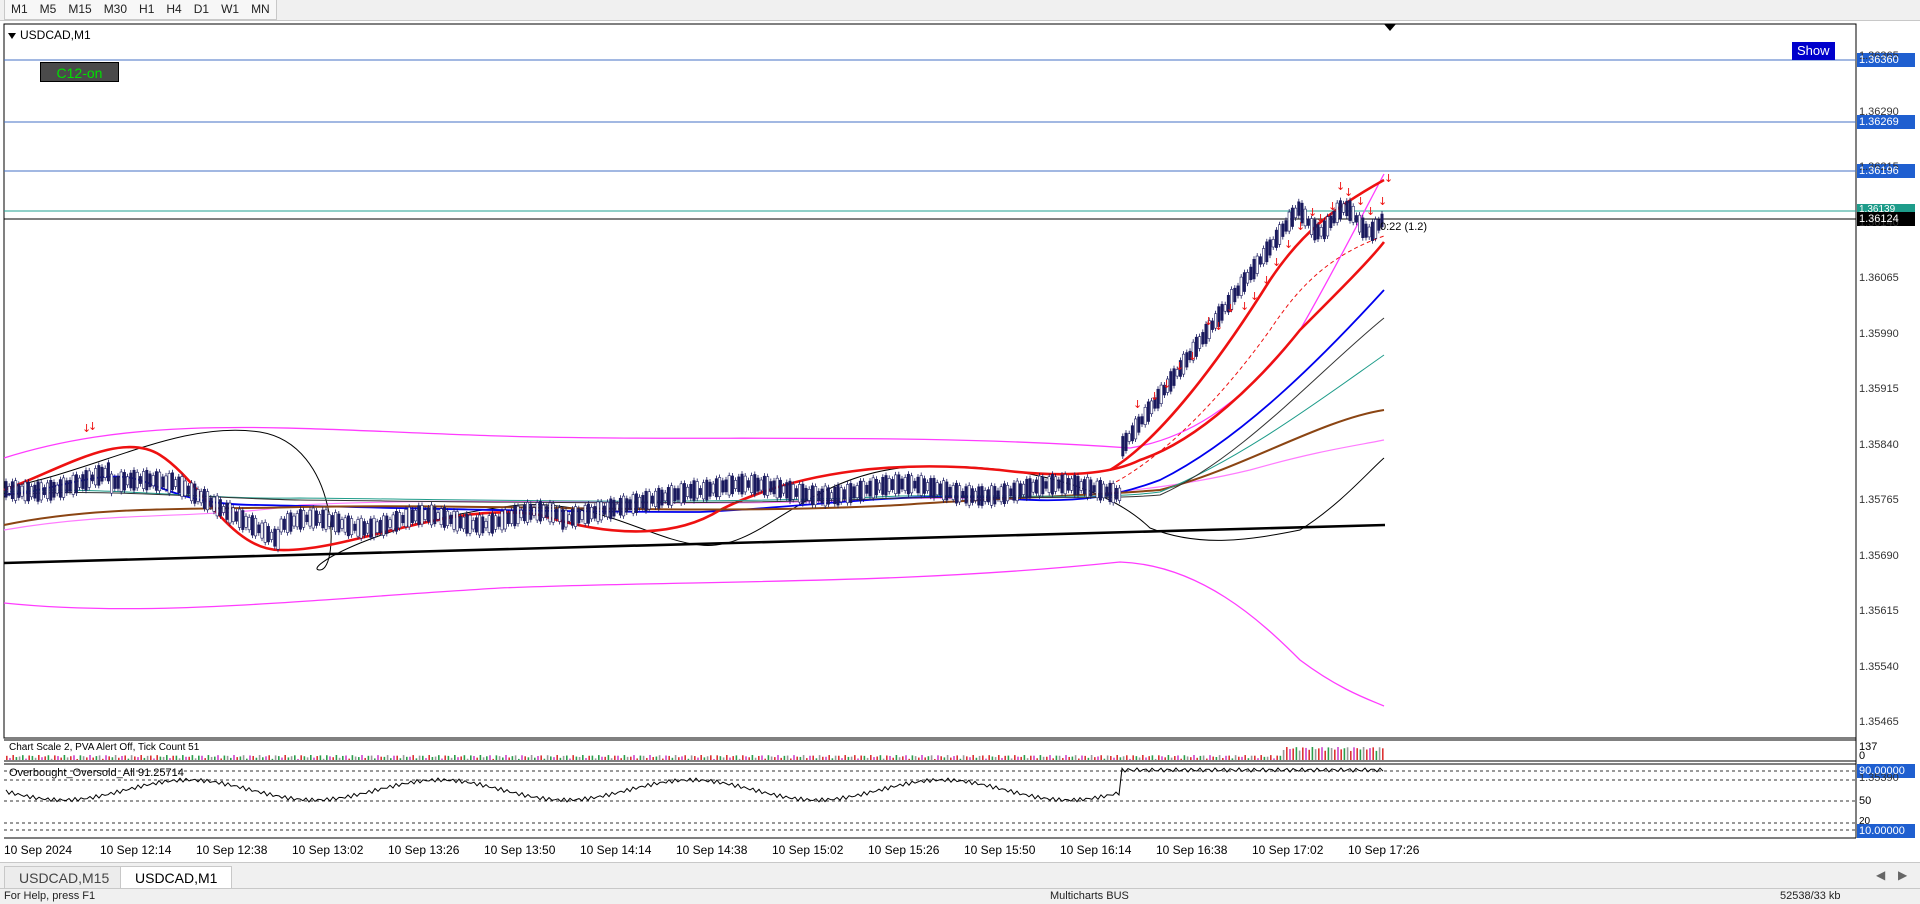 The height and width of the screenshot is (904, 1920). Describe the element at coordinates (424, 850) in the screenshot. I see `time-axis-tick: 10 Sep 13:26` at that location.